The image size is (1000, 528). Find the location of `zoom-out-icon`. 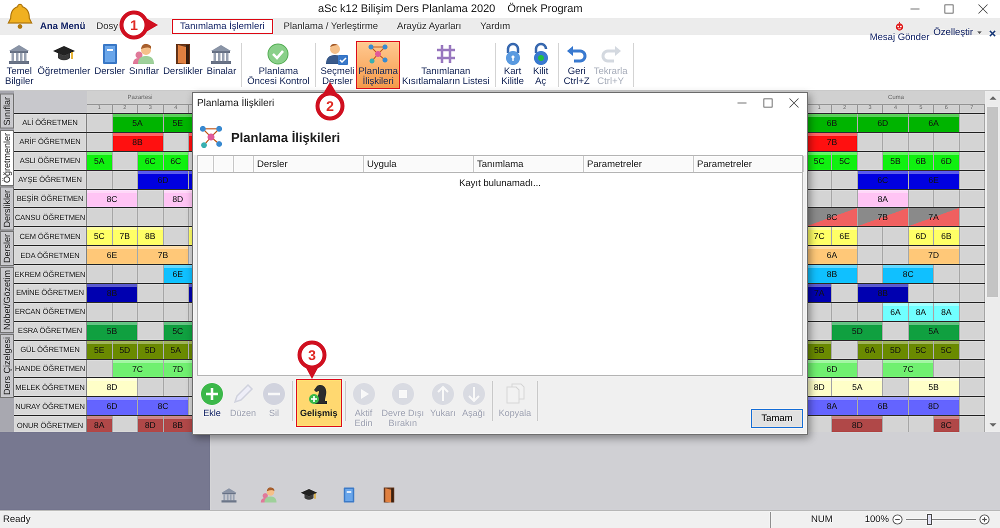

zoom-out-icon is located at coordinates (897, 519).